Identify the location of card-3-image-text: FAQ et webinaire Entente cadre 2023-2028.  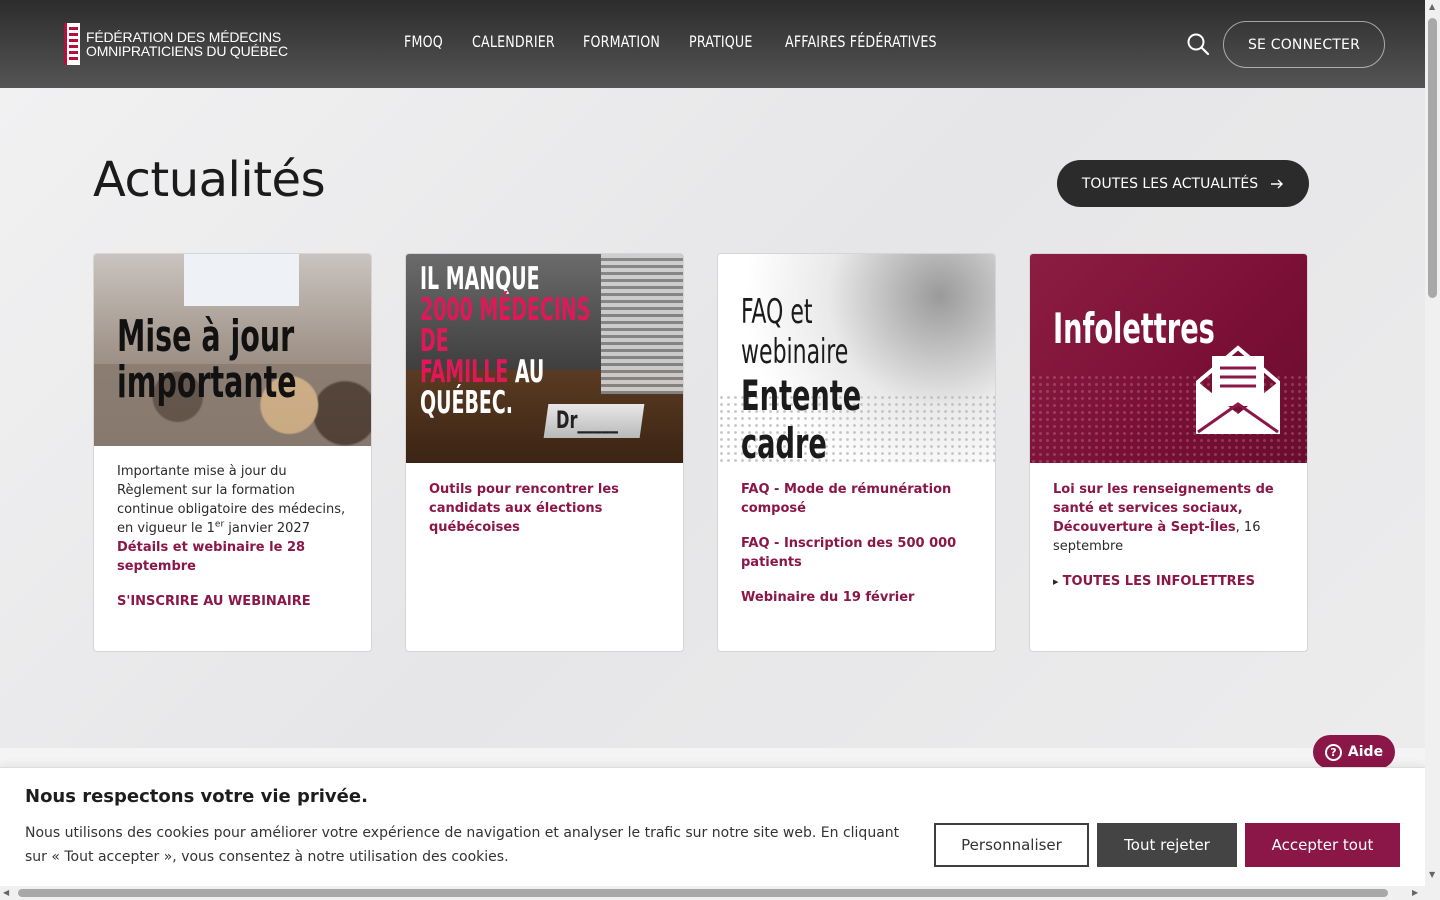
(832, 377).